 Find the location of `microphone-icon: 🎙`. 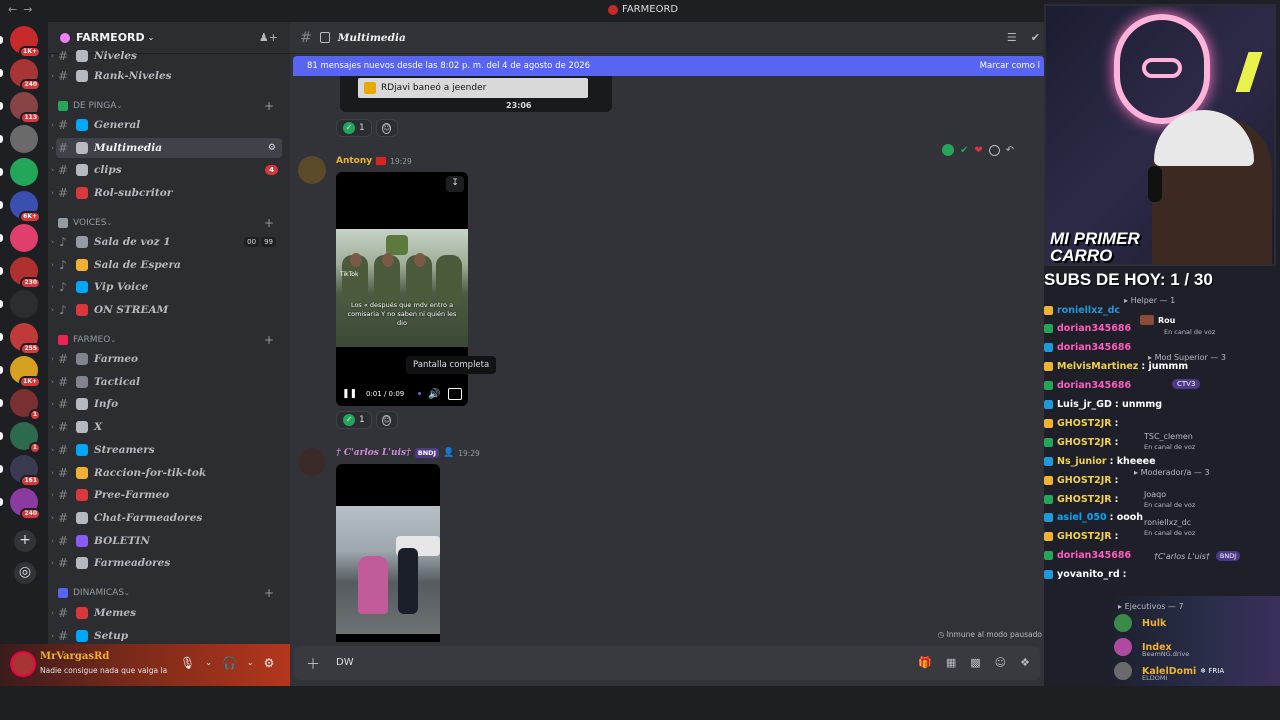

microphone-icon: 🎙 is located at coordinates (187, 663).